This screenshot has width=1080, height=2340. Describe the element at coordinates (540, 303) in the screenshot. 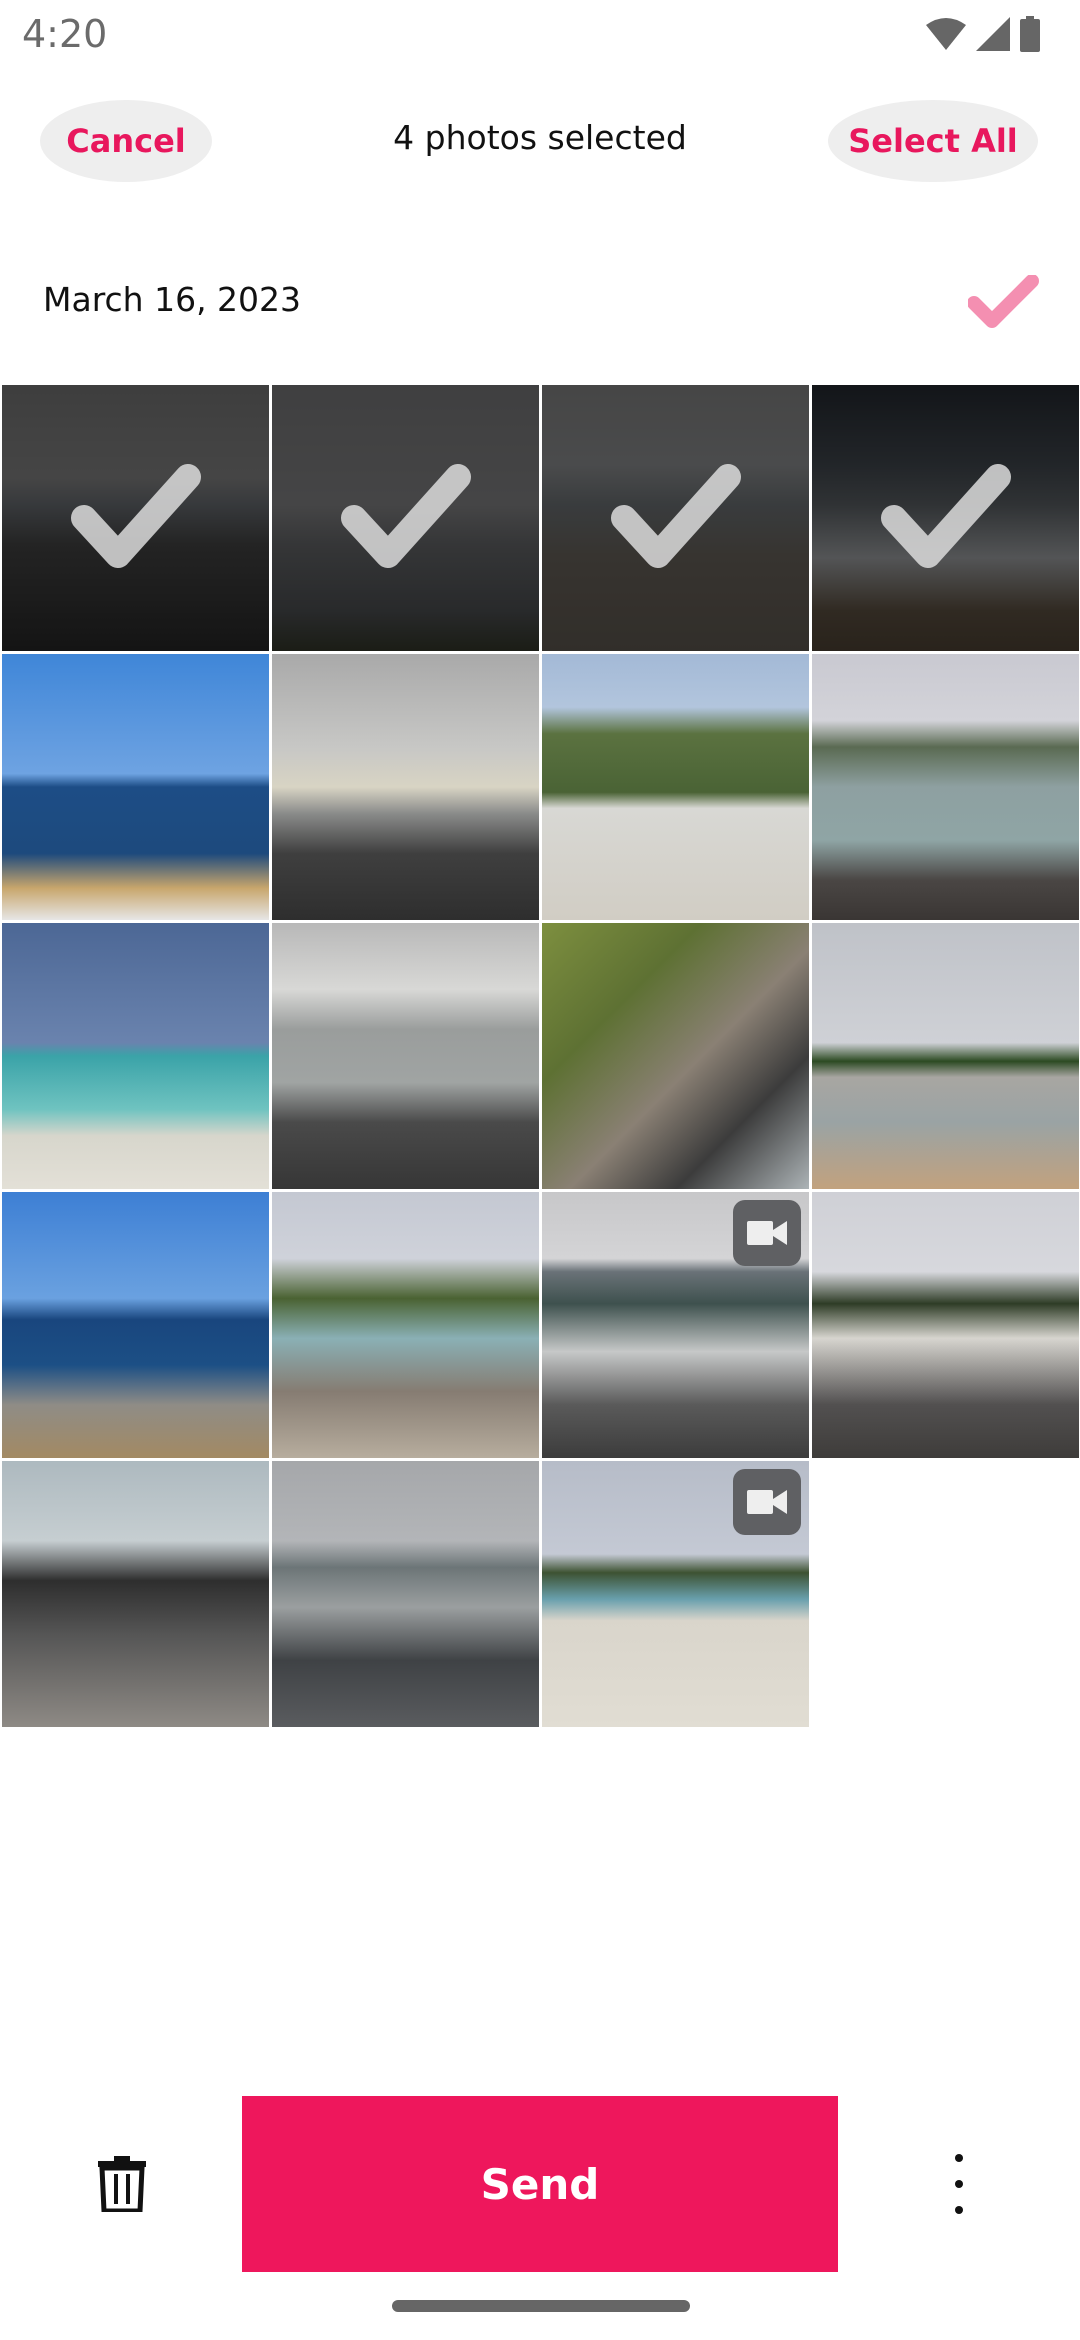

I see `date-section-header: March 16, 2023` at that location.